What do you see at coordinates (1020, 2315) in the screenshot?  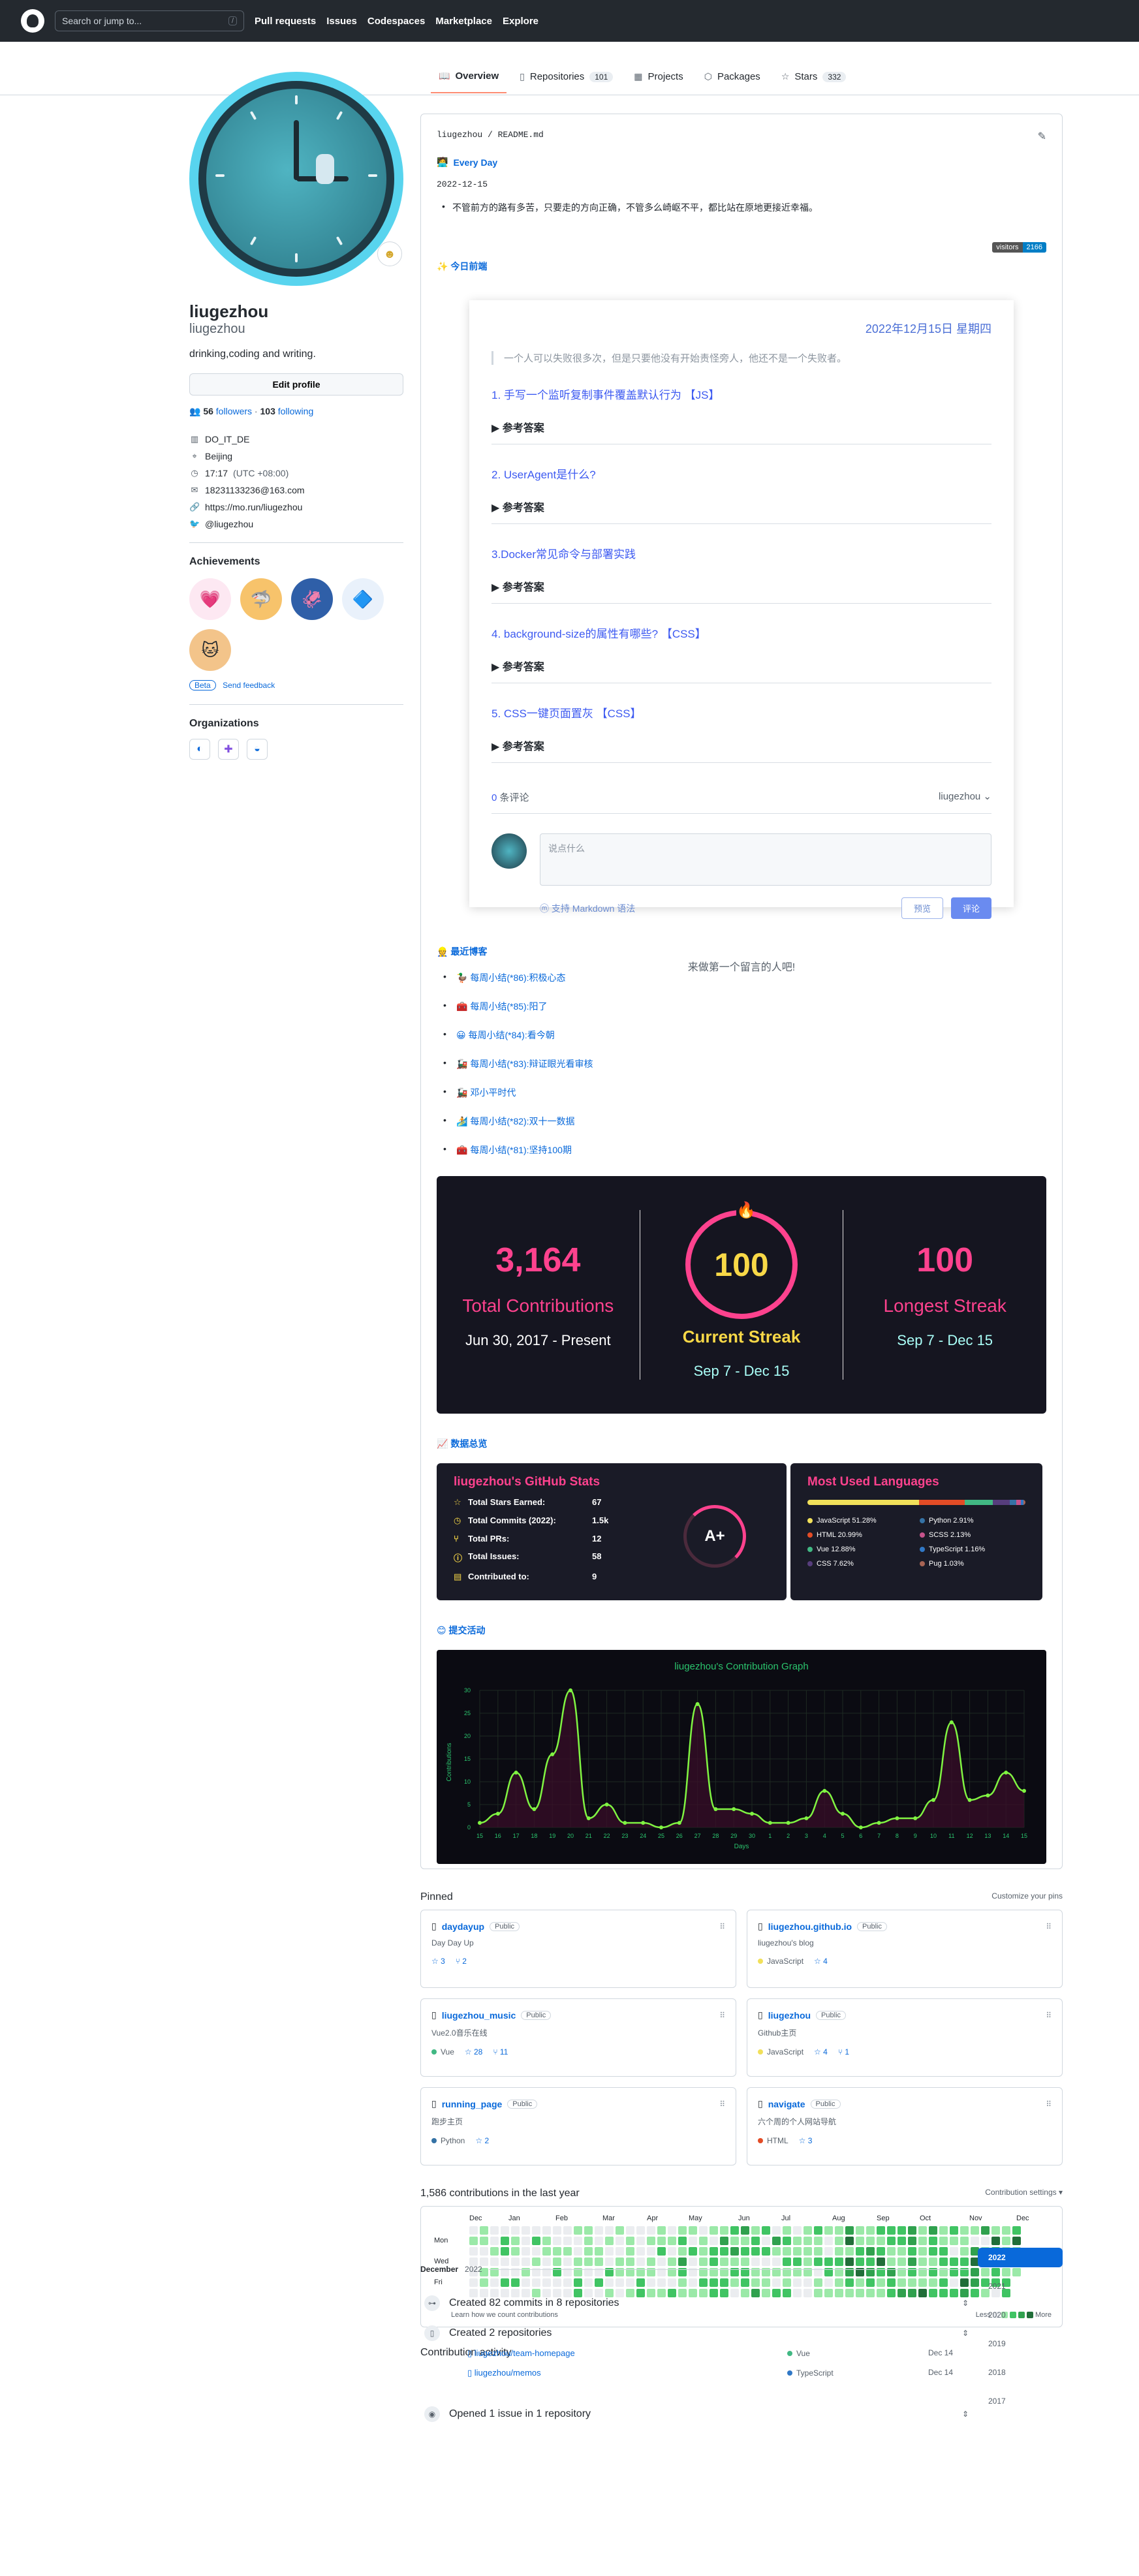 I see `year-link: 2020` at bounding box center [1020, 2315].